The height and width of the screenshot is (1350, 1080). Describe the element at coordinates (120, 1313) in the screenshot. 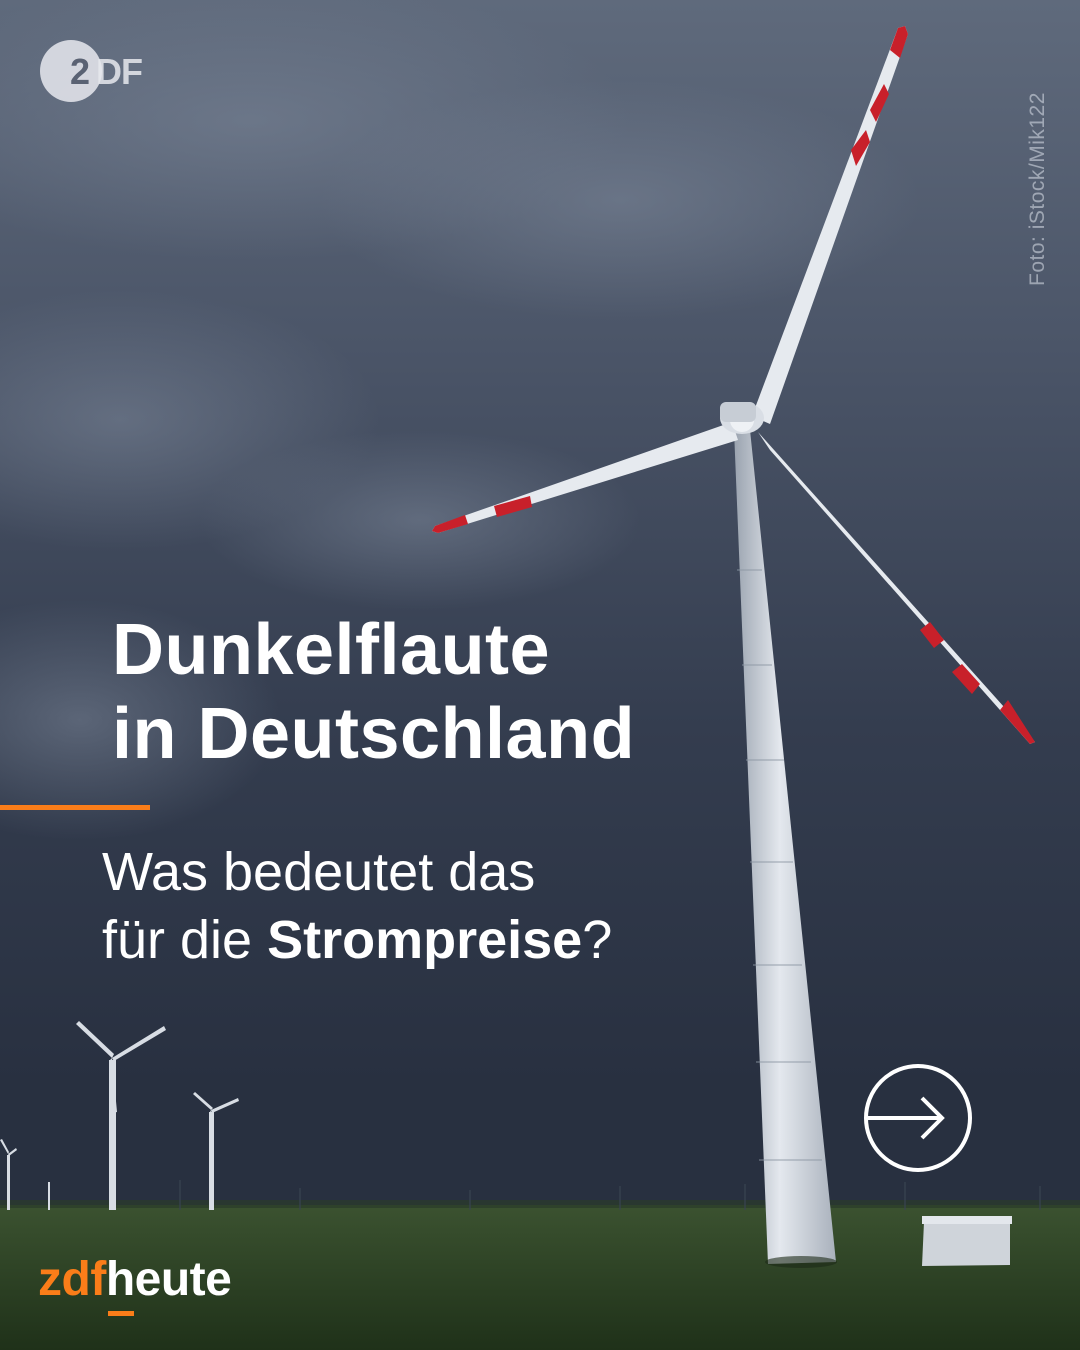

I see `brand-underline` at that location.